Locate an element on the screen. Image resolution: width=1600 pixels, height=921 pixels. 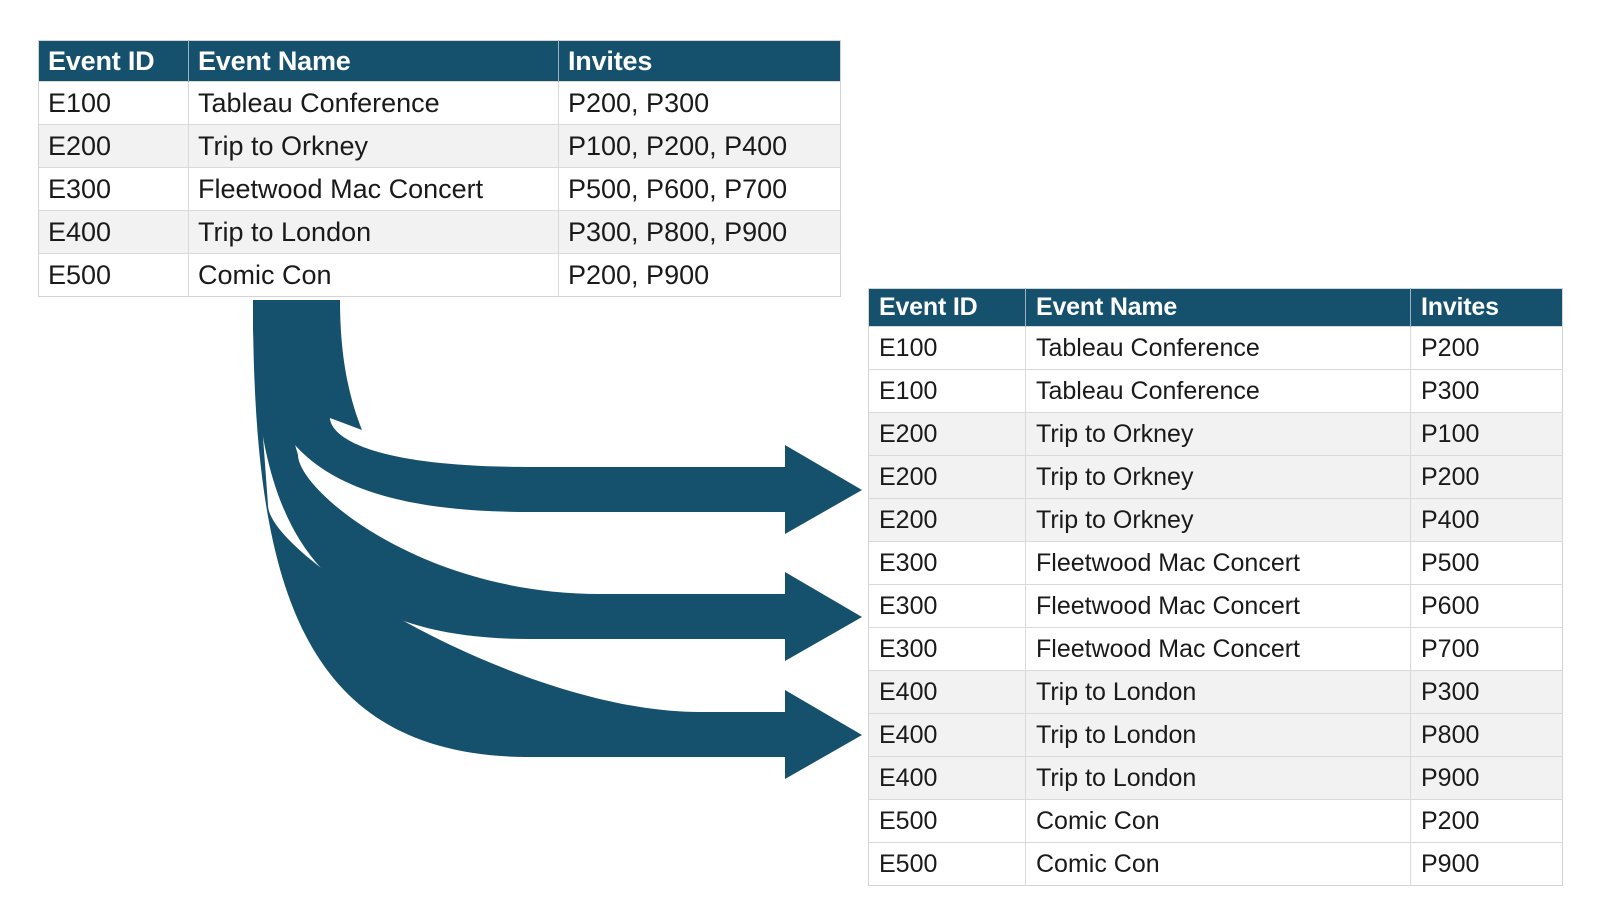
table-row: E400 Trip to London P800 is located at coordinates (1215, 735).